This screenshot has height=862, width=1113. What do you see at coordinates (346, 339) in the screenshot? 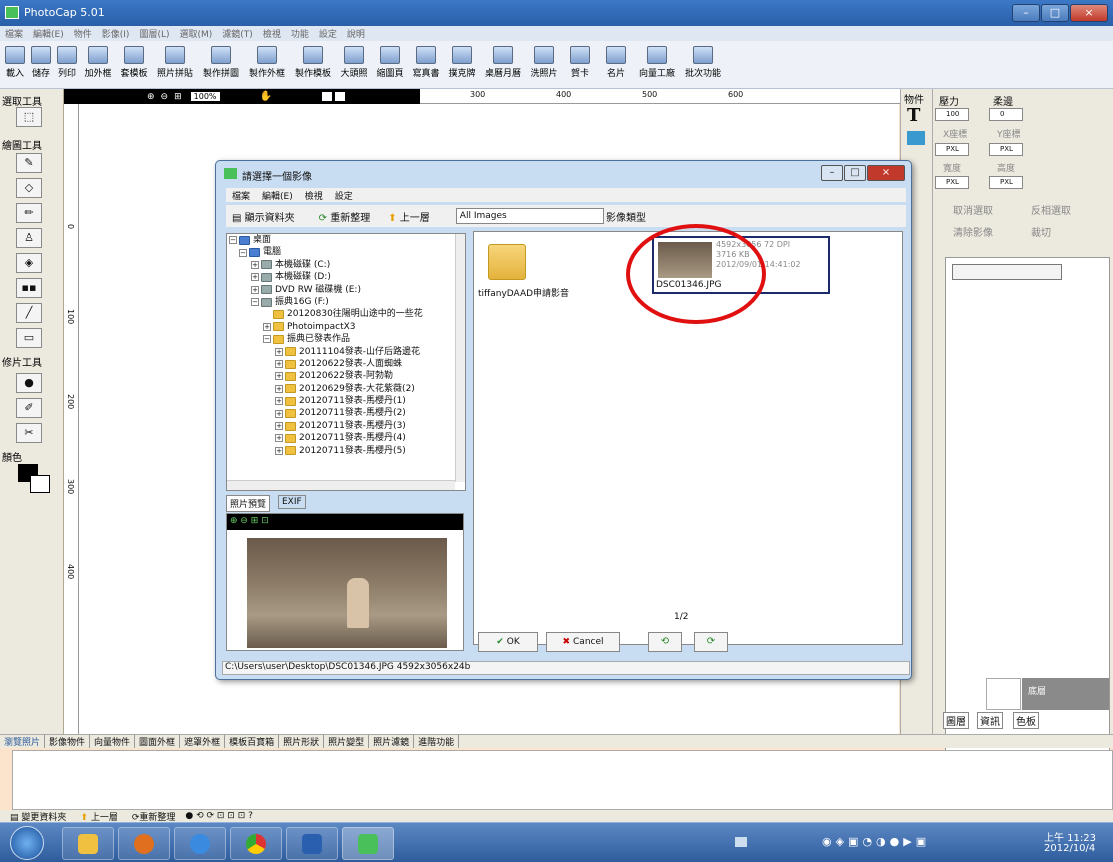
I see `tree-item: − 振典已發表作品` at bounding box center [346, 339].